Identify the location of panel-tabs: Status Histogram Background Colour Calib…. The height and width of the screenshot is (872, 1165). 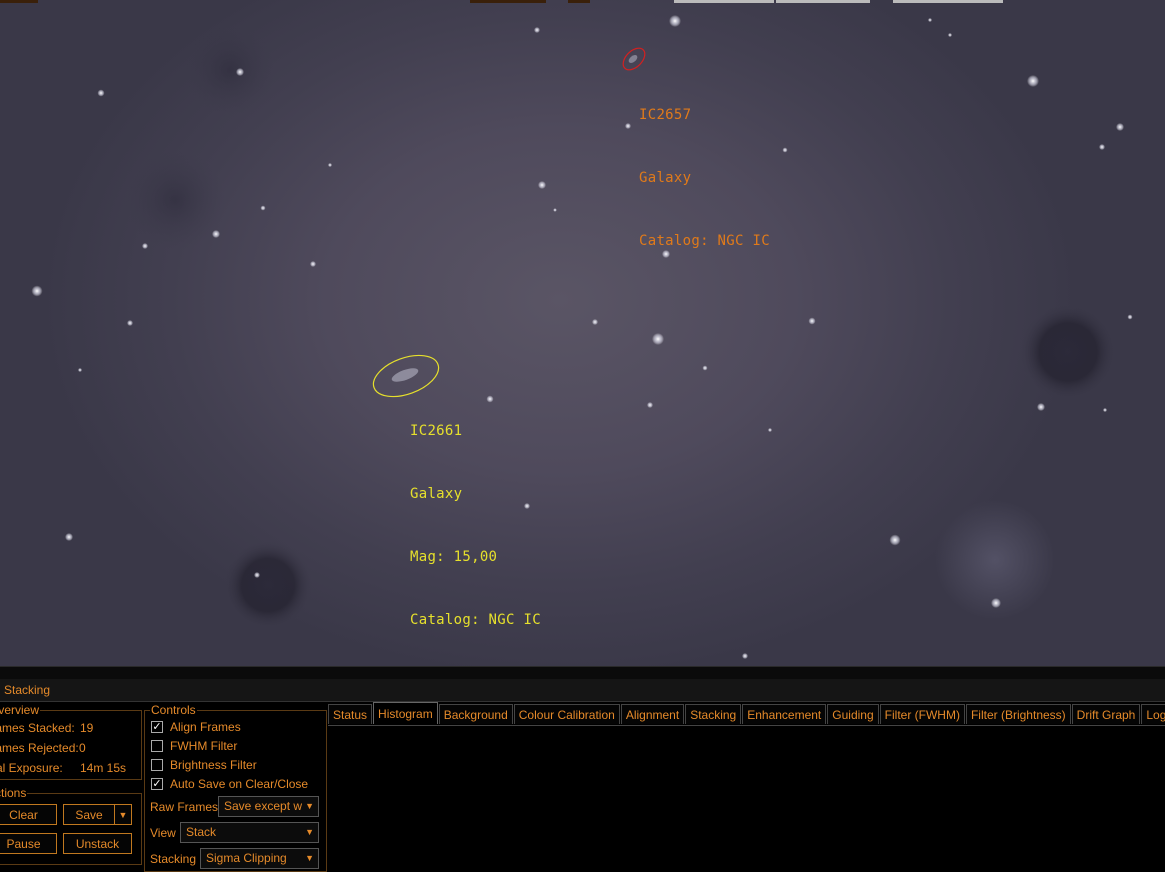
(746, 714).